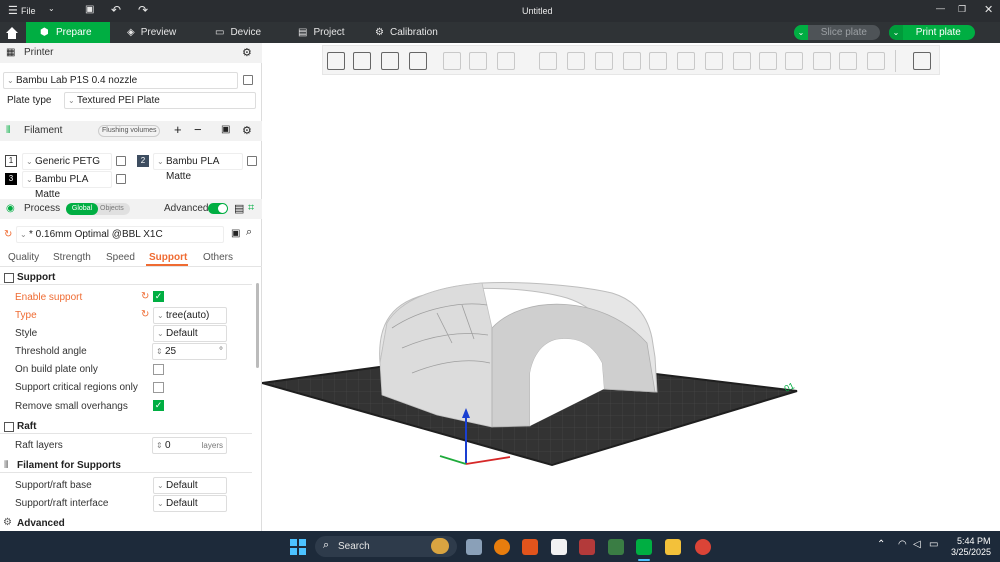  I want to click on redo-icon: ↷, so click(143, 10).